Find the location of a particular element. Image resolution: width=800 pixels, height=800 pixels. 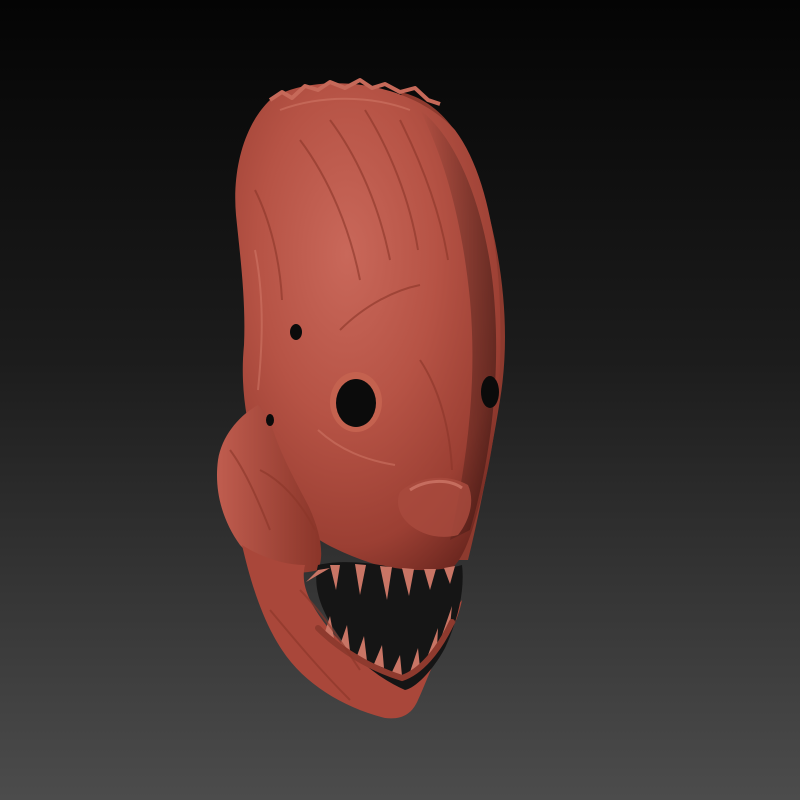

far-eye-hole is located at coordinates (490, 392).